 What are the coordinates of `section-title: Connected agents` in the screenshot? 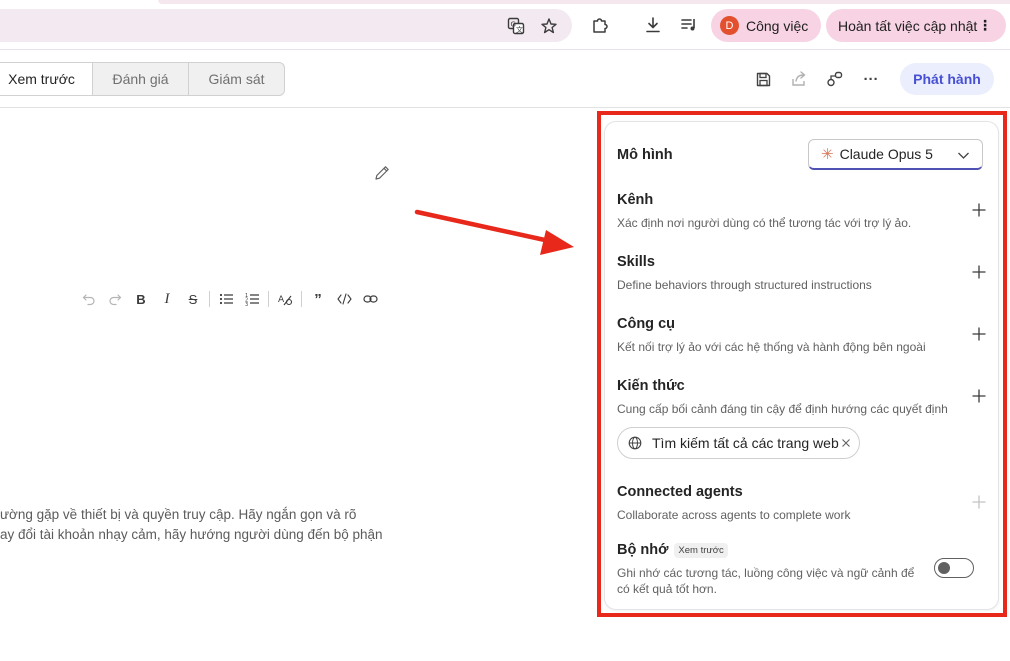 It's located at (680, 492).